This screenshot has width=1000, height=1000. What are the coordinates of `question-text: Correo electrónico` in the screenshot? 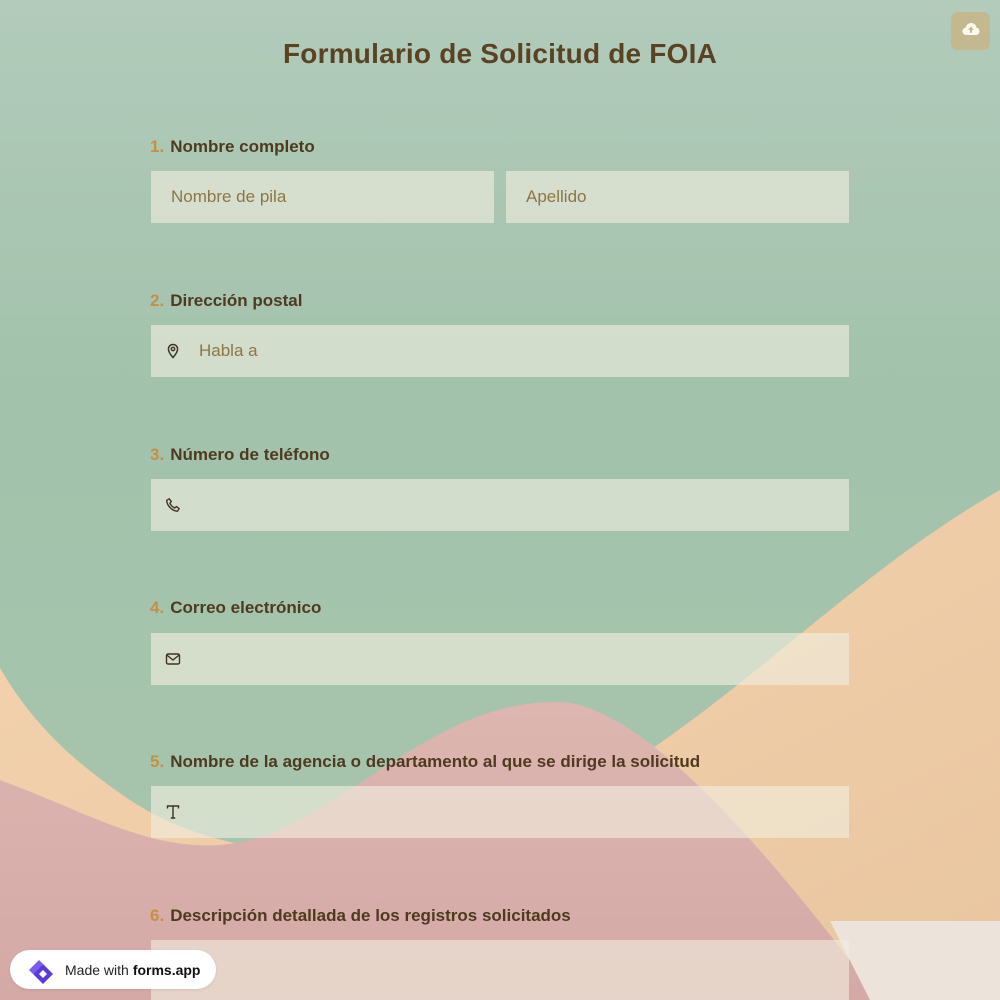 It's located at (246, 607).